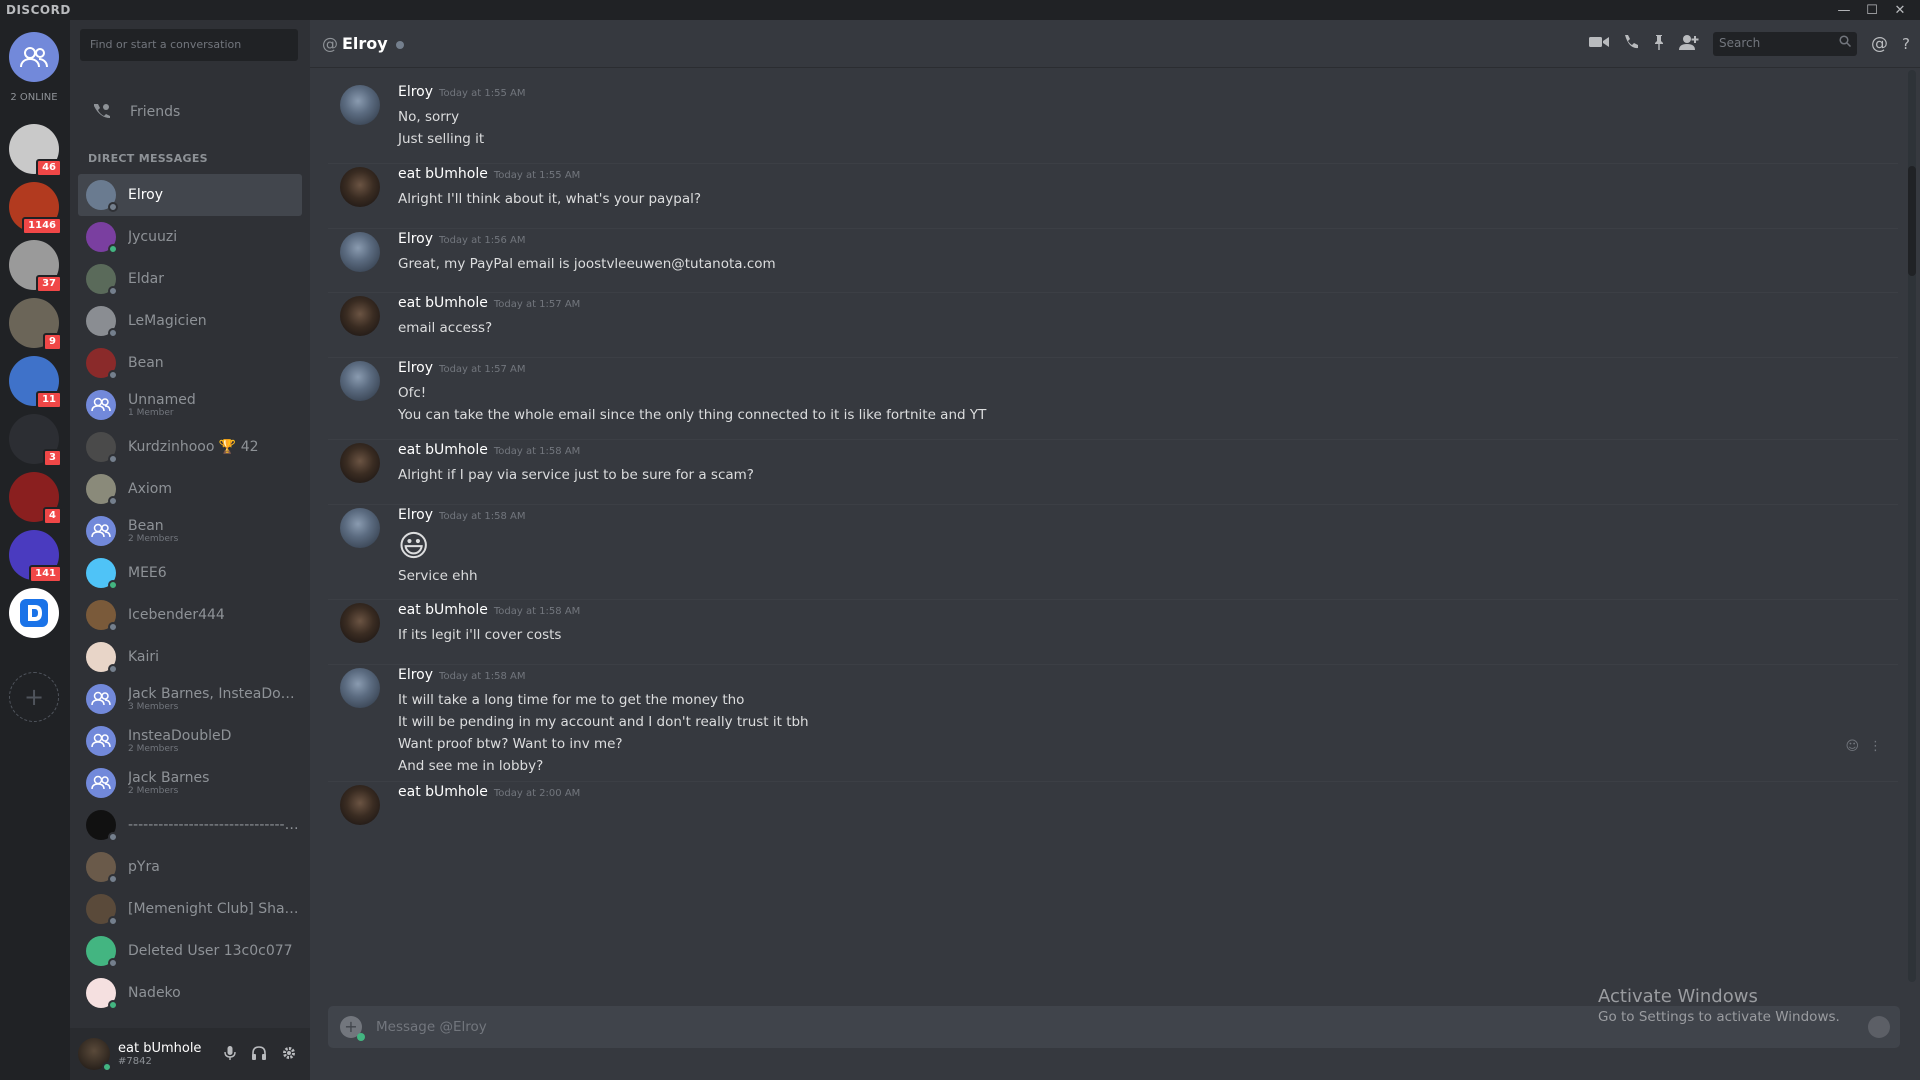 This screenshot has height=1080, width=1920. I want to click on headphones-icon, so click(259, 1055).